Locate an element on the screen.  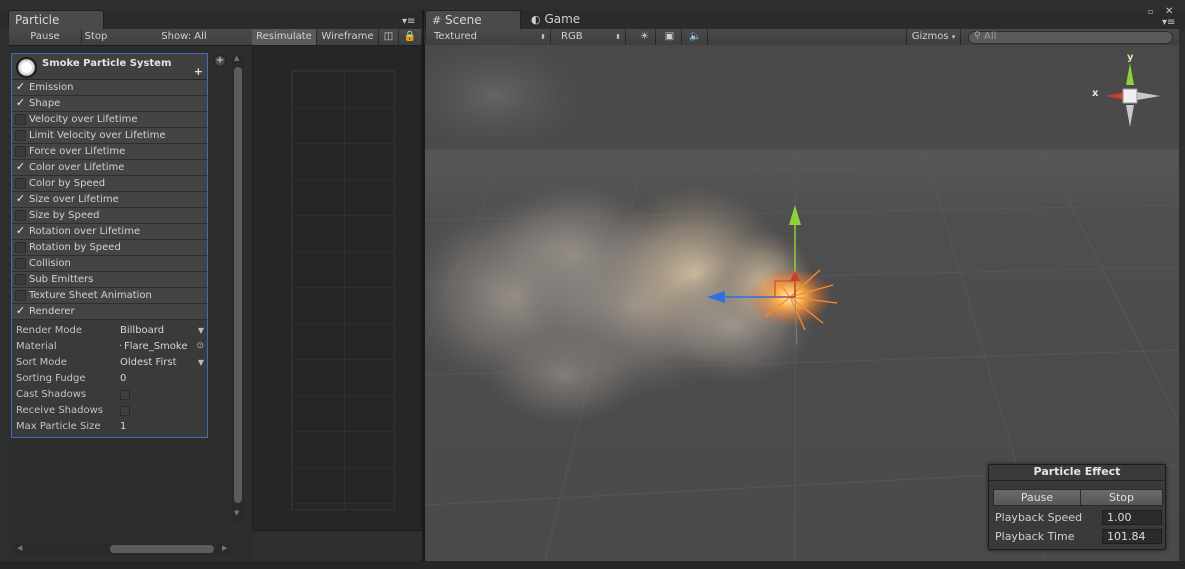
module-row: Texture Sheet Animation is located at coordinates (109, 296).